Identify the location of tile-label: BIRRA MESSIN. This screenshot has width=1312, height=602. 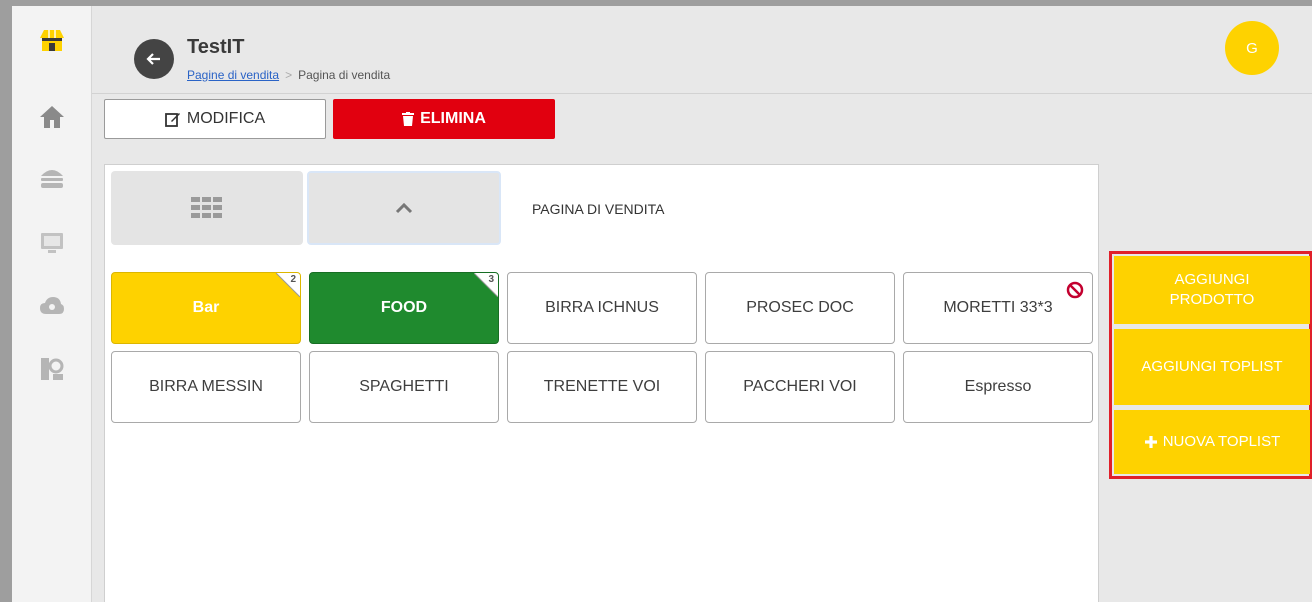
(206, 386).